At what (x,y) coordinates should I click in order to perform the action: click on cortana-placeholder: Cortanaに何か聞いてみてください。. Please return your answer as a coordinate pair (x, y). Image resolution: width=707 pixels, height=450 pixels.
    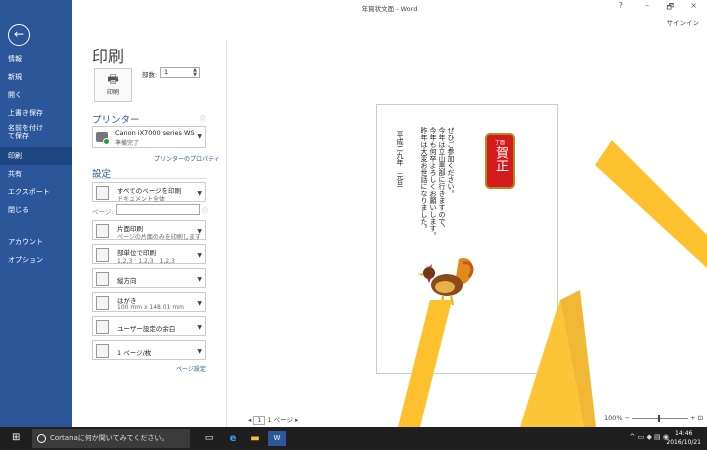
    Looking at the image, I should click on (109, 438).